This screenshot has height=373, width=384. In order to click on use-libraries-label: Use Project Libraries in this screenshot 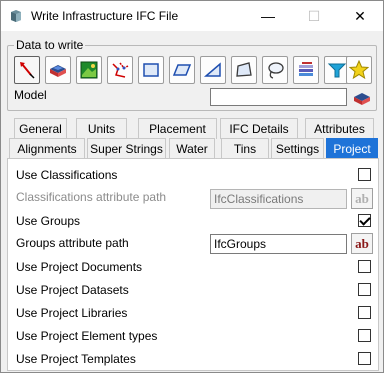, I will do `click(72, 313)`.